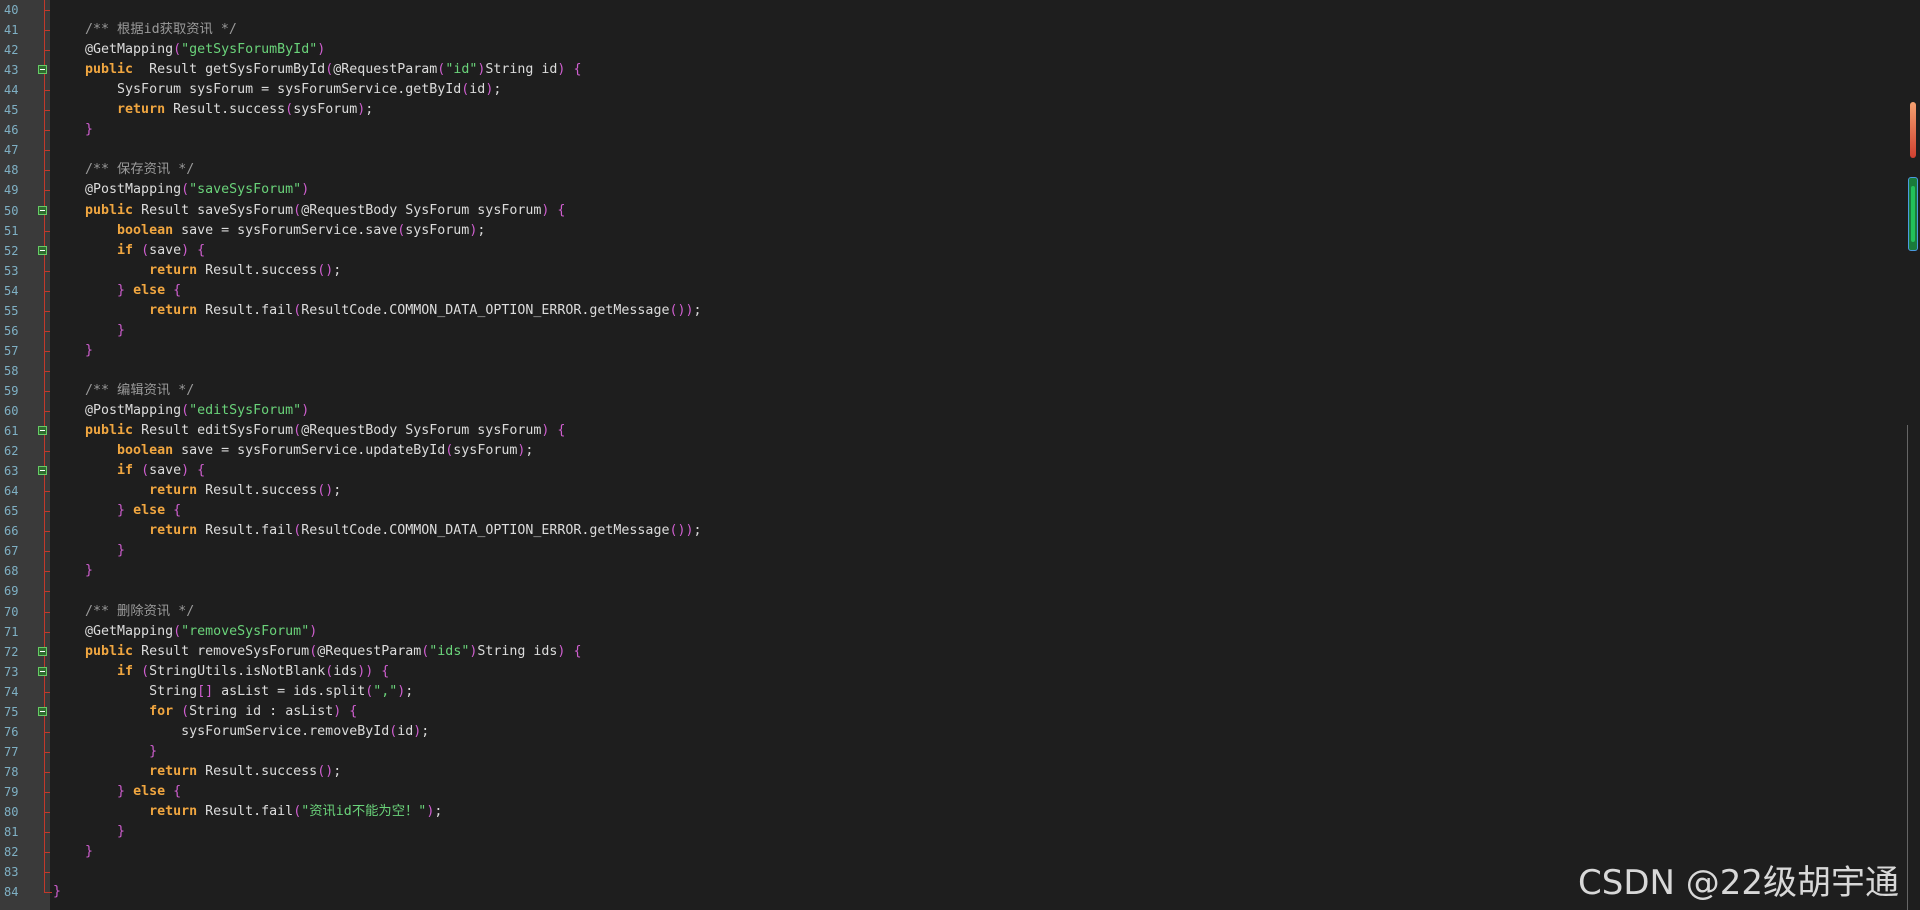  What do you see at coordinates (950, 331) in the screenshot?
I see `code-line: 56 }` at bounding box center [950, 331].